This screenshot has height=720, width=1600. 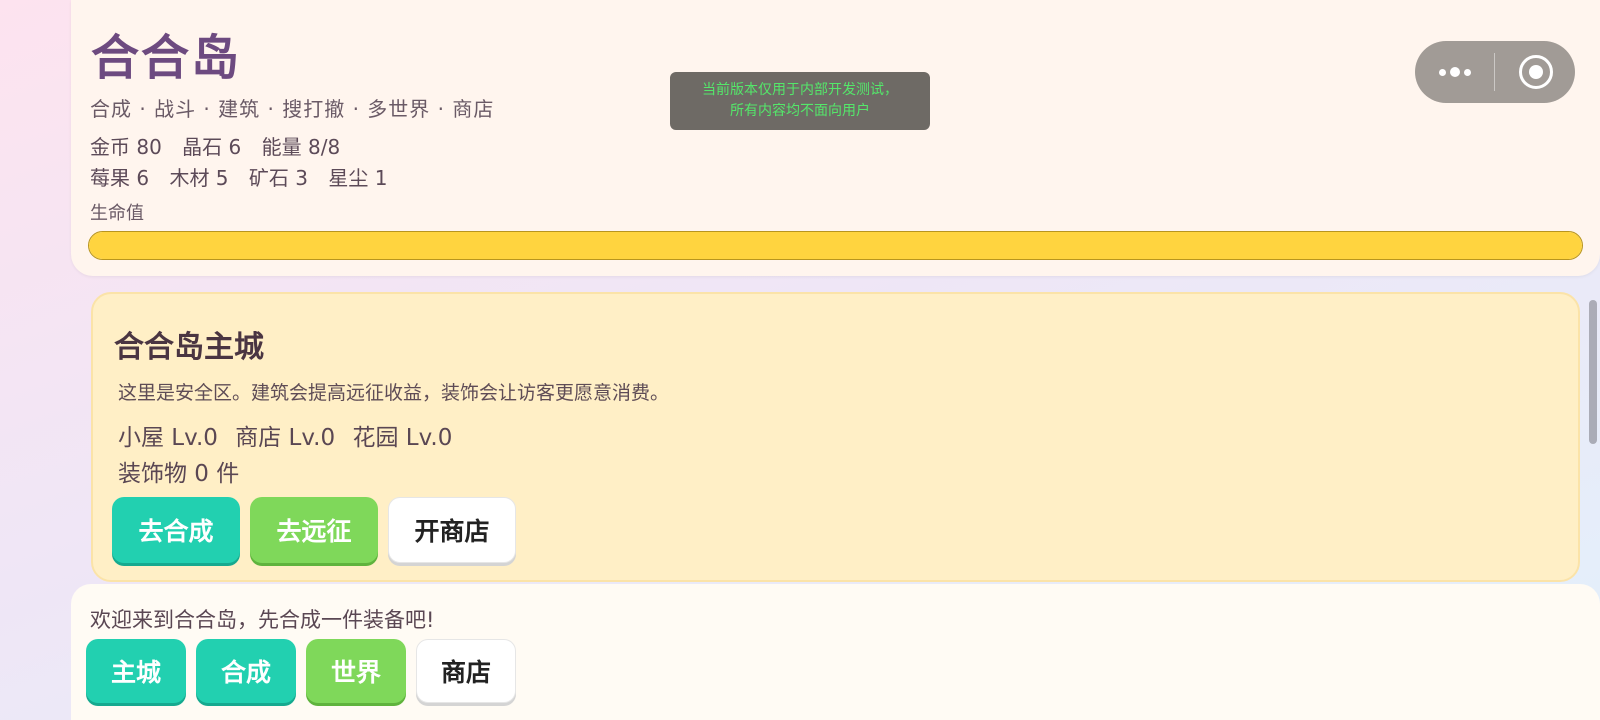 I want to click on capsule-divider, so click(x=1494, y=72).